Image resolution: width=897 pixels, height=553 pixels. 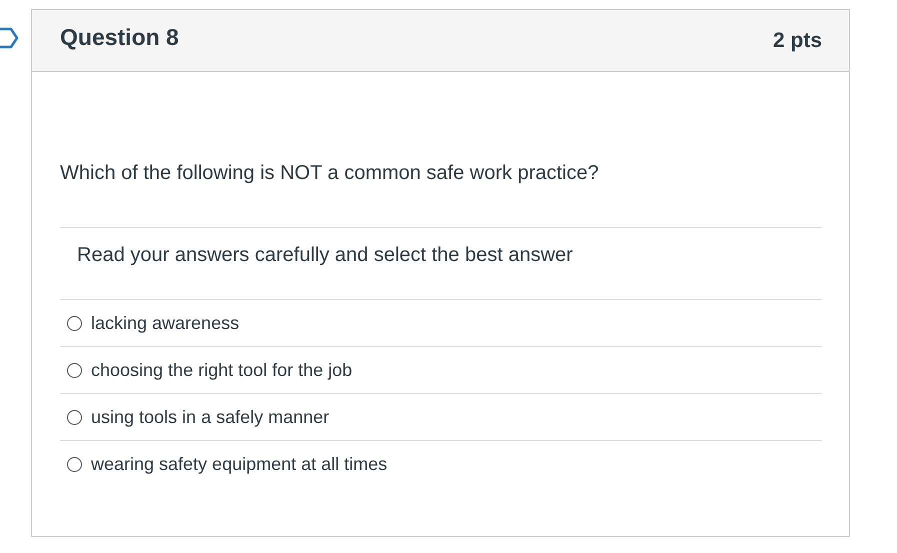 What do you see at coordinates (9, 38) in the screenshot?
I see `bookmark-icon` at bounding box center [9, 38].